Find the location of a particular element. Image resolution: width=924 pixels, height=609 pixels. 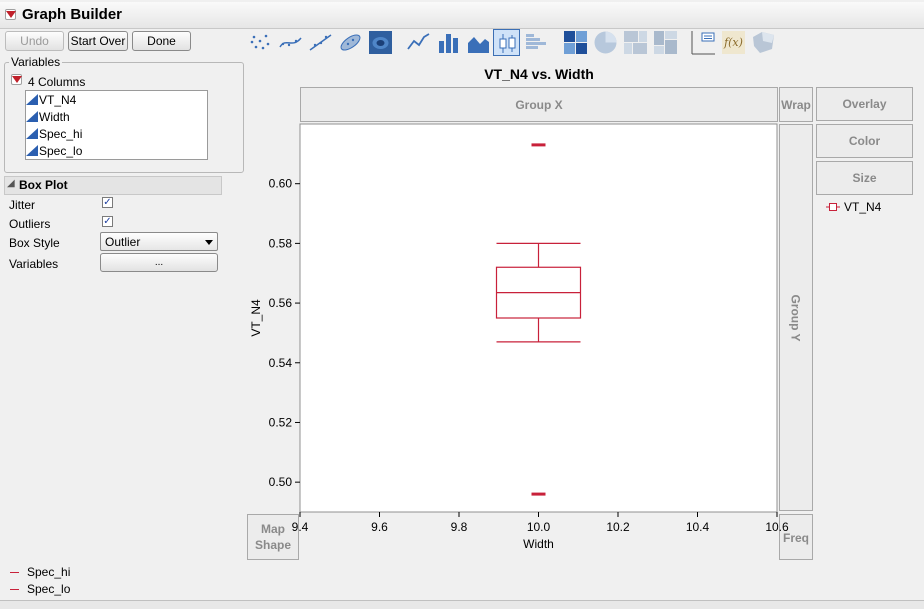

x-tick-label: 10.0 is located at coordinates (539, 527).